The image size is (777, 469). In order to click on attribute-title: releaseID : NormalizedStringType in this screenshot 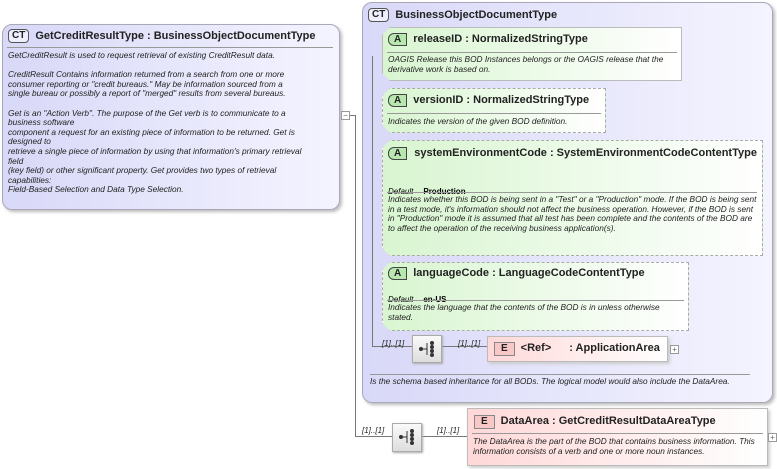, I will do `click(500, 39)`.